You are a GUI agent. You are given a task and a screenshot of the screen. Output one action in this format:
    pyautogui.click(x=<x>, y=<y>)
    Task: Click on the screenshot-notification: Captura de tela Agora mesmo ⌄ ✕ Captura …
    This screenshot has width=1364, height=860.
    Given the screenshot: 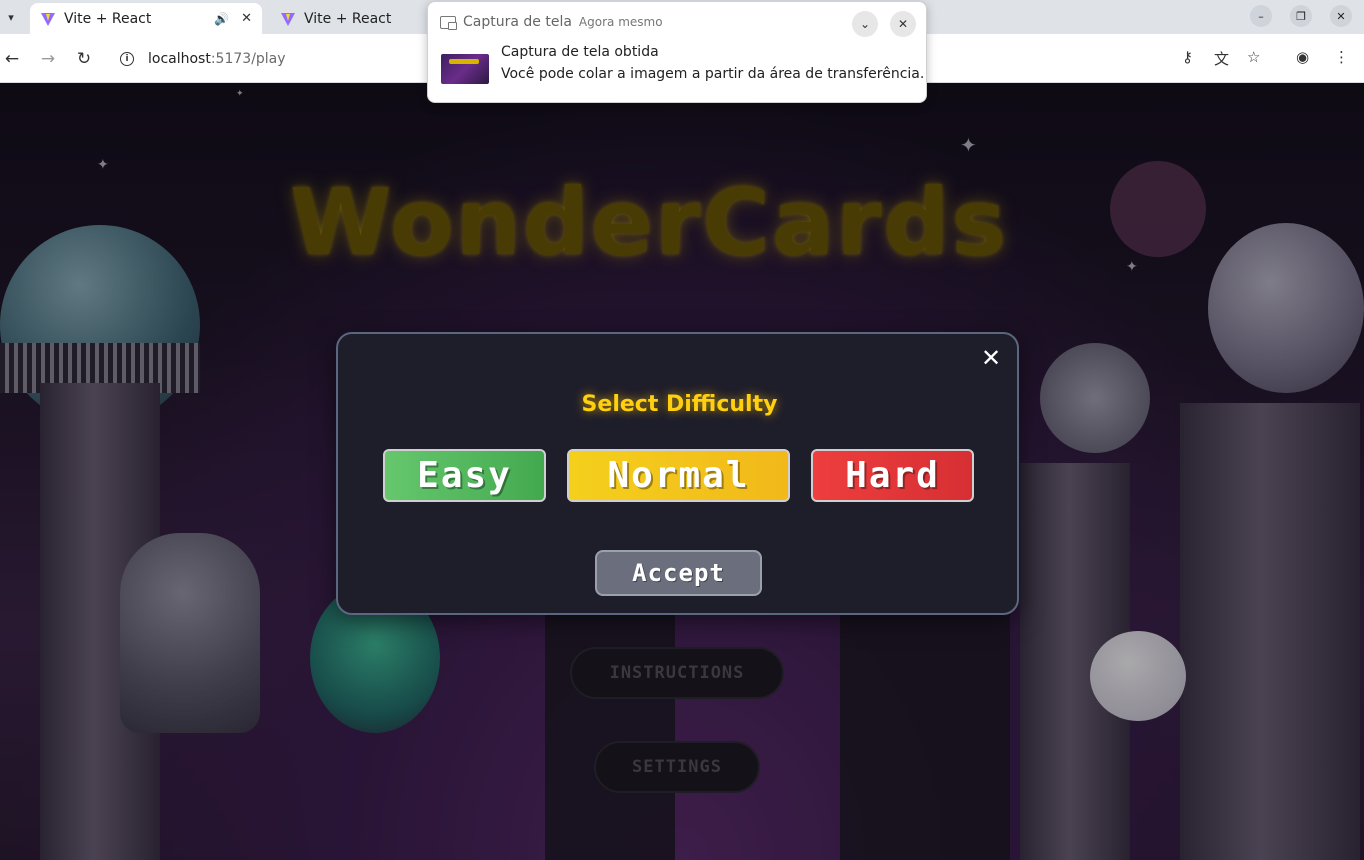 What is the action you would take?
    pyautogui.click(x=677, y=52)
    